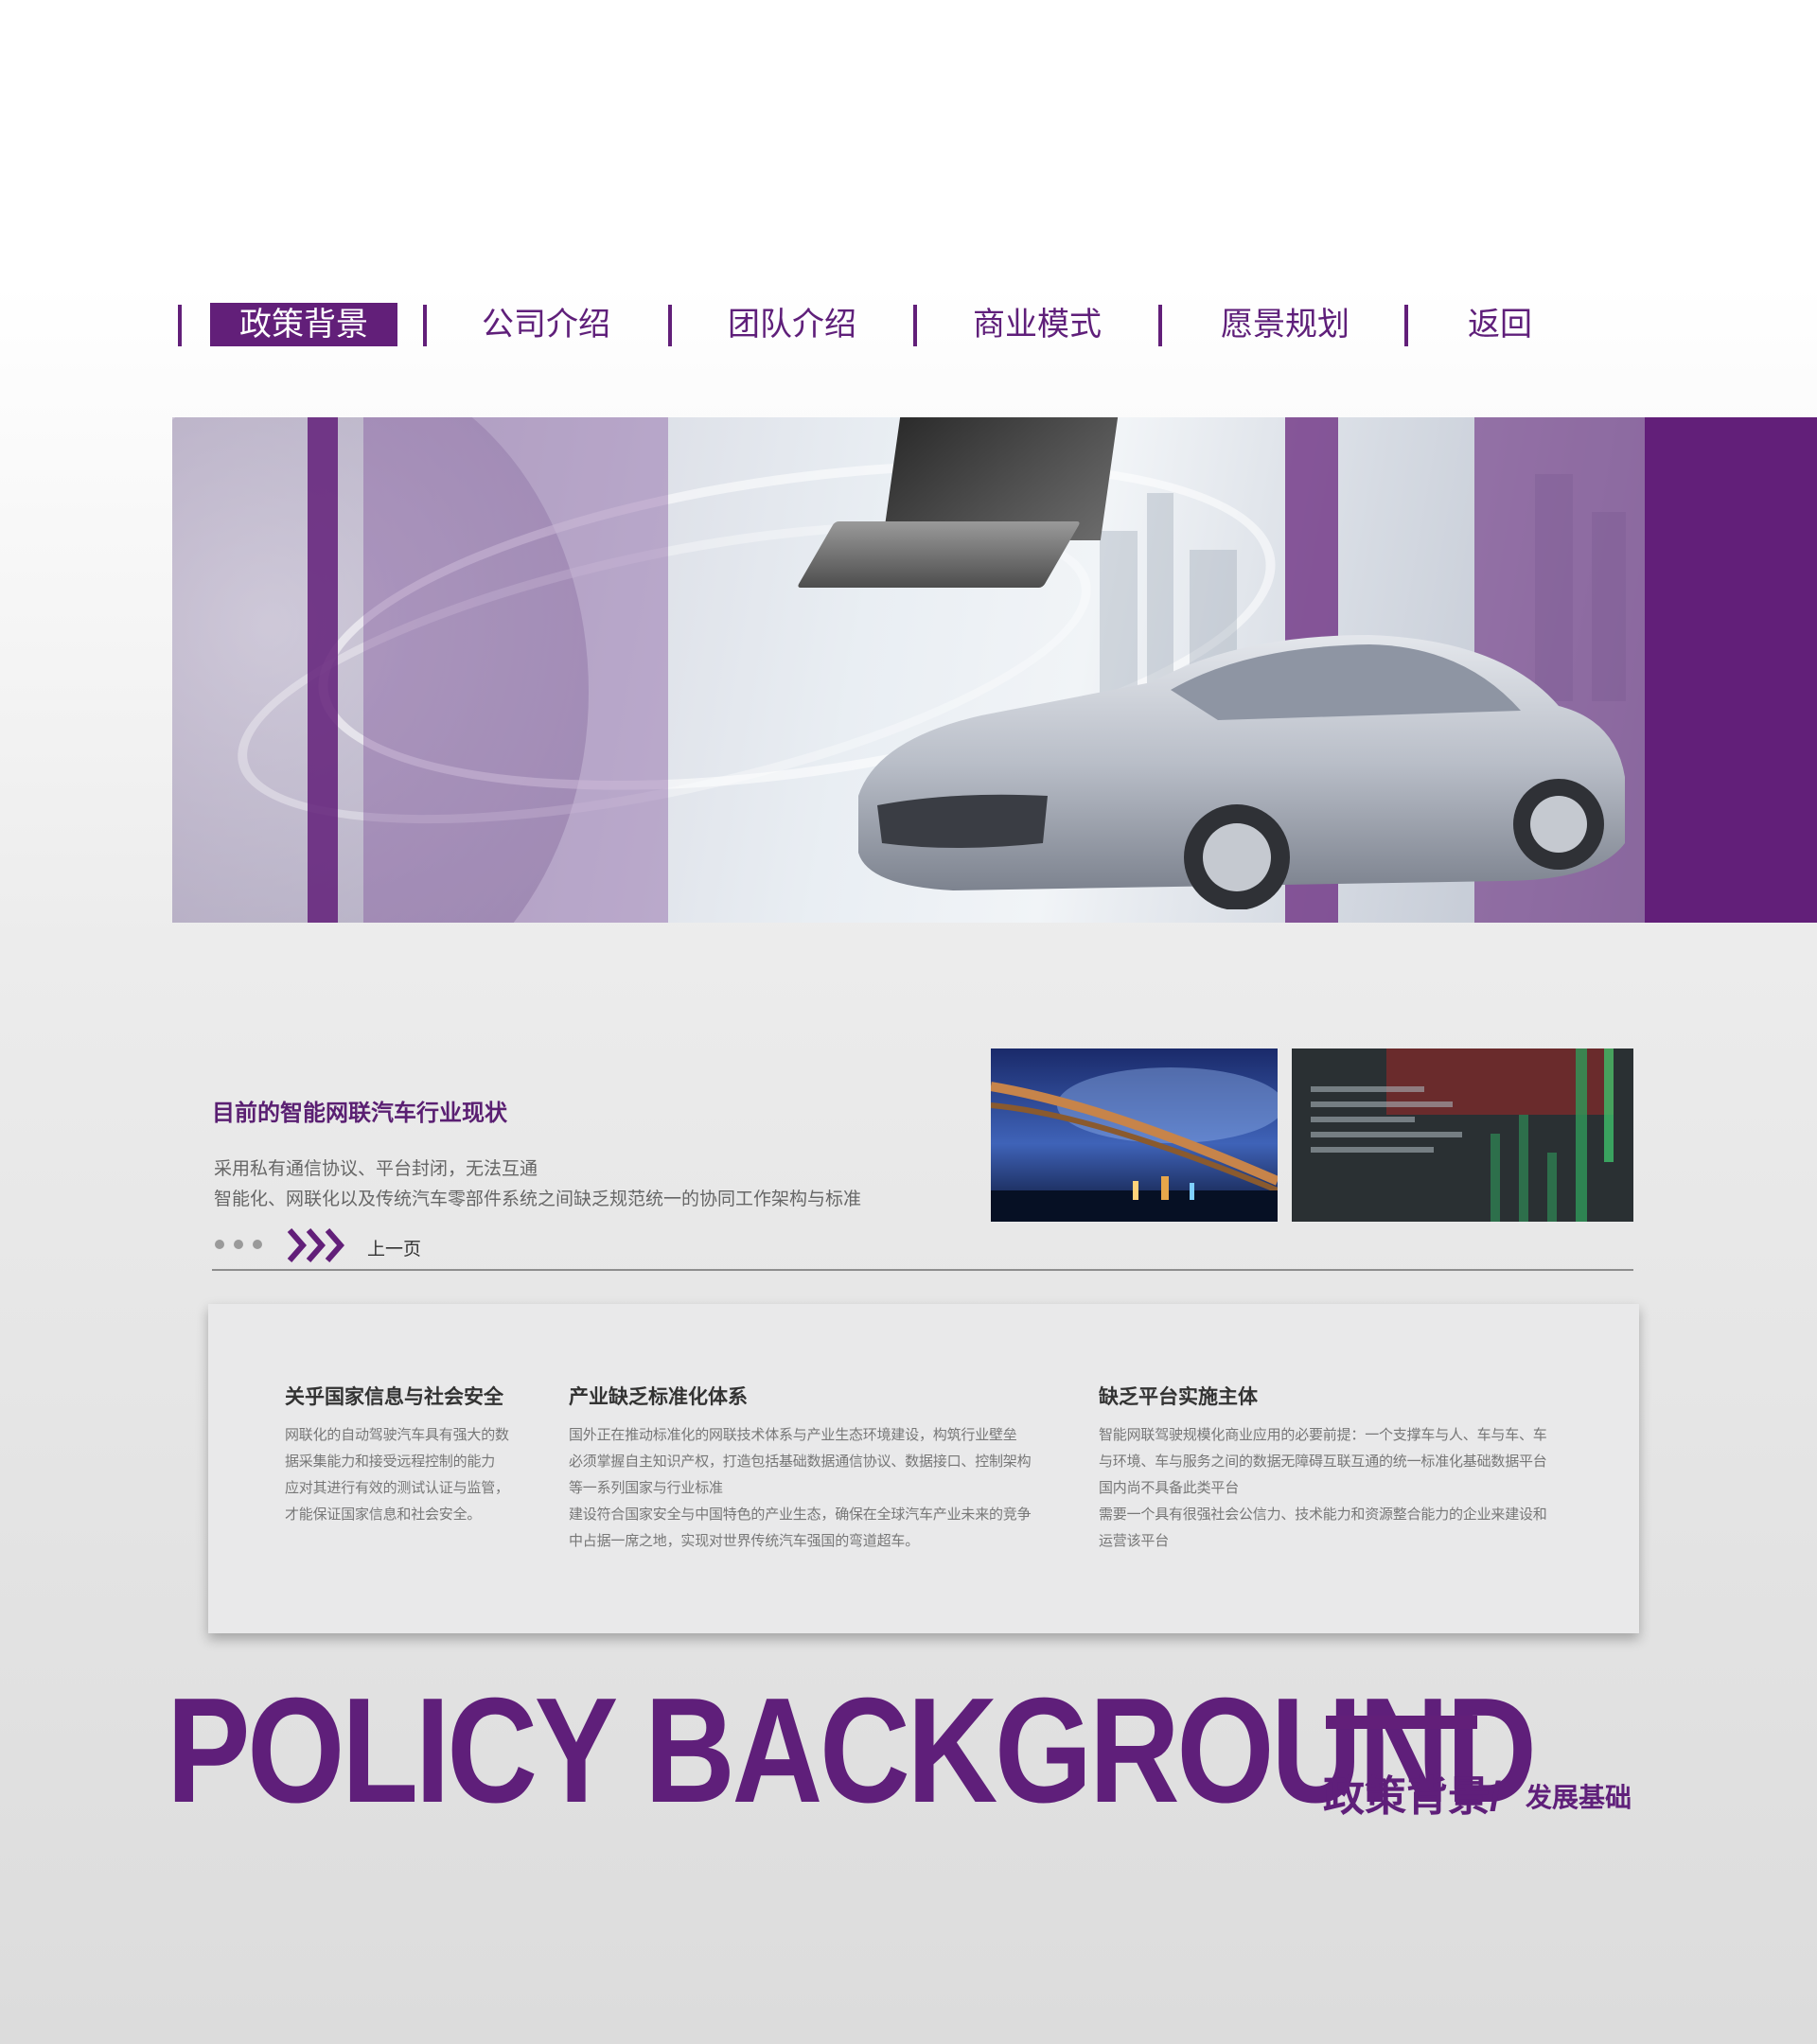 The height and width of the screenshot is (2044, 1817). What do you see at coordinates (316, 1245) in the screenshot?
I see `chevron-right-icon` at bounding box center [316, 1245].